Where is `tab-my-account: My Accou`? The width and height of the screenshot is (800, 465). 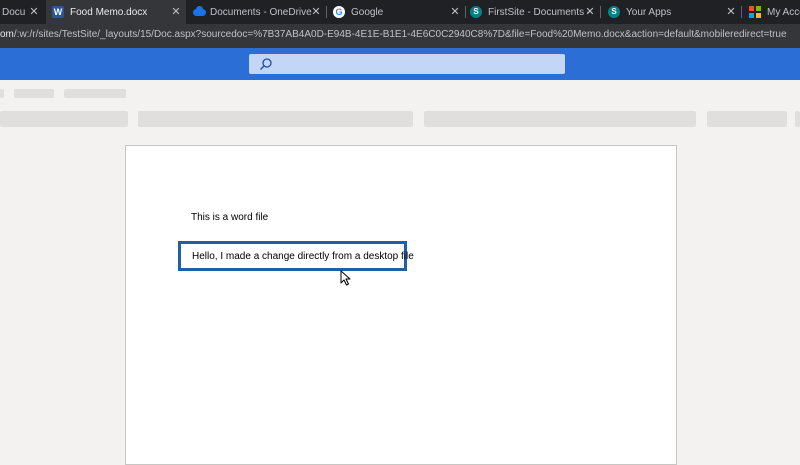
tab-my-account: My Accou is located at coordinates (771, 12).